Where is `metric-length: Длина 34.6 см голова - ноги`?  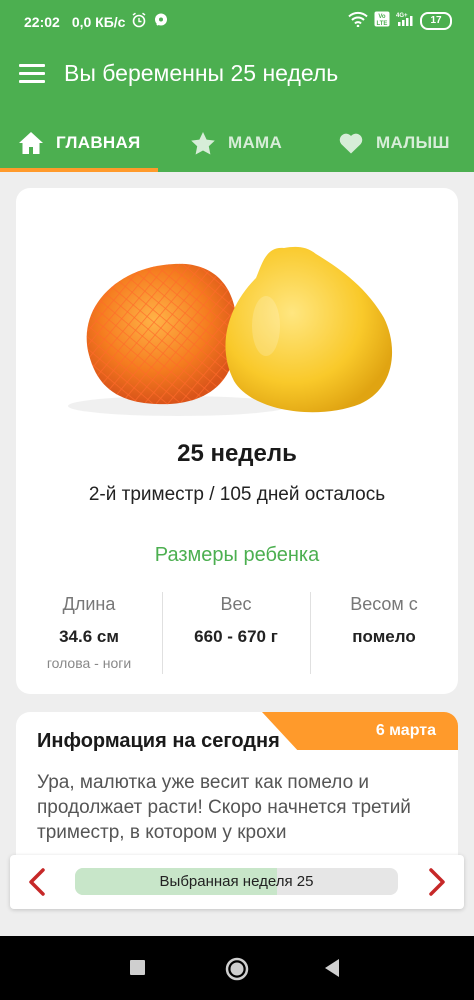
metric-length: Длина 34.6 см голова - ноги is located at coordinates (89, 632).